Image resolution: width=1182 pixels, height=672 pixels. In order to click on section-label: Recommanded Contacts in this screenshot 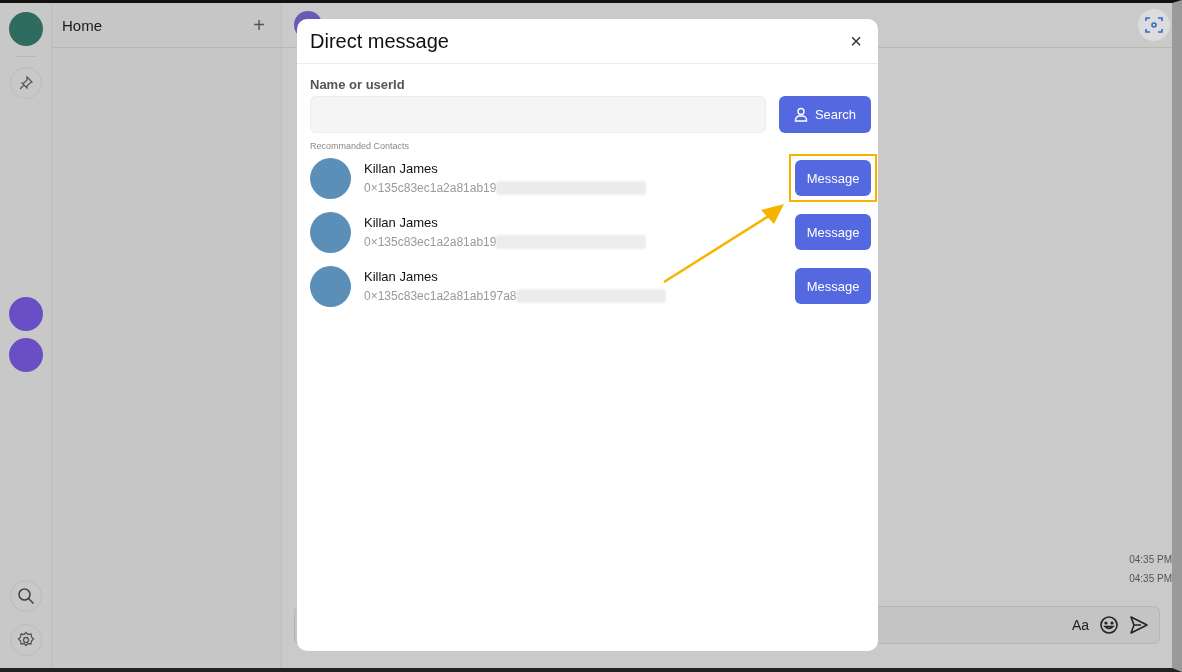, I will do `click(360, 146)`.